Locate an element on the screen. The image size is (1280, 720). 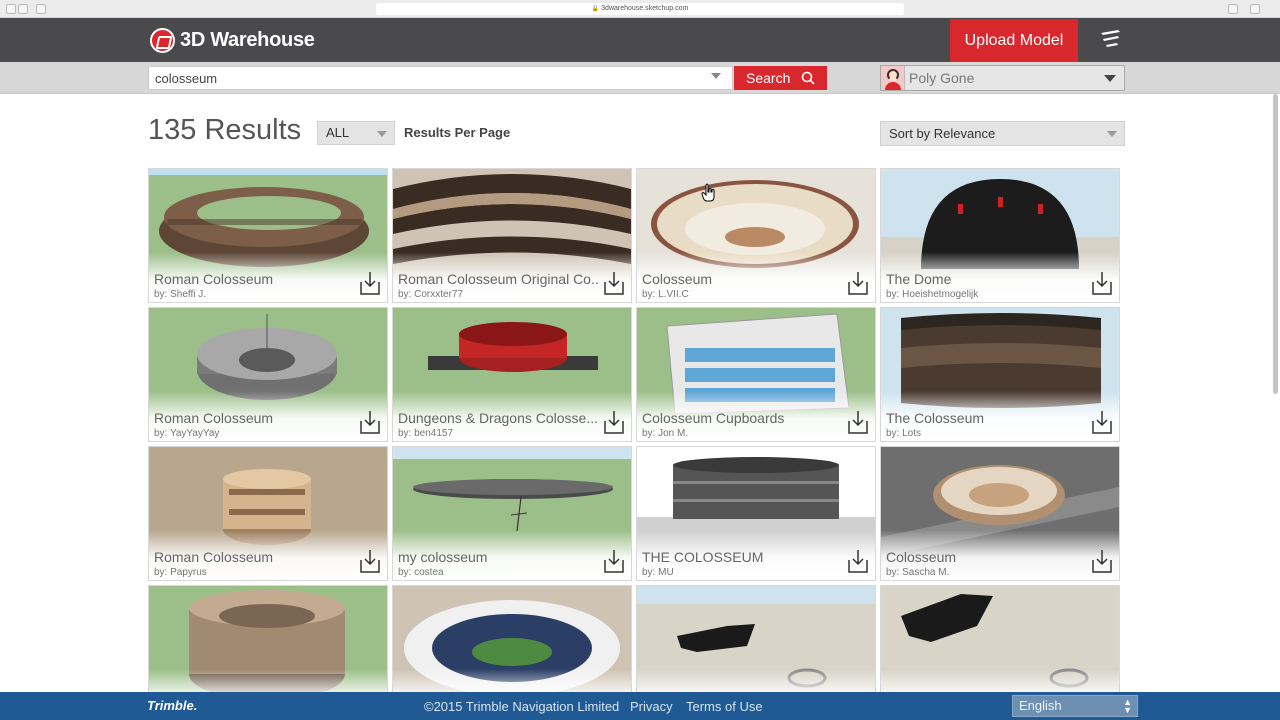
upload-model-button: Upload Model is located at coordinates (1014, 40).